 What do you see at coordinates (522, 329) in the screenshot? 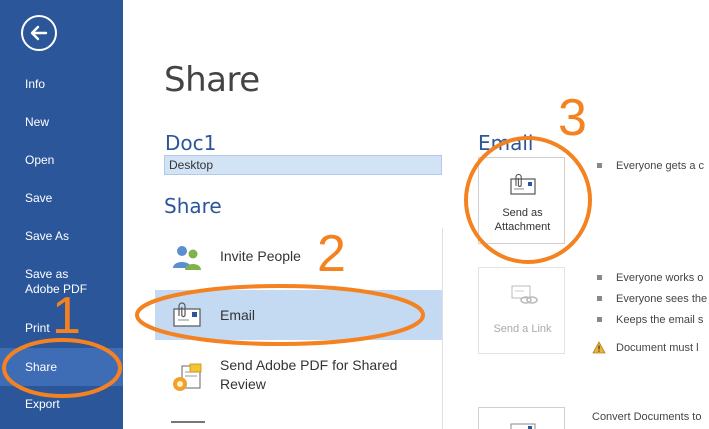
I see `send-a-link-label: Send a Link` at bounding box center [522, 329].